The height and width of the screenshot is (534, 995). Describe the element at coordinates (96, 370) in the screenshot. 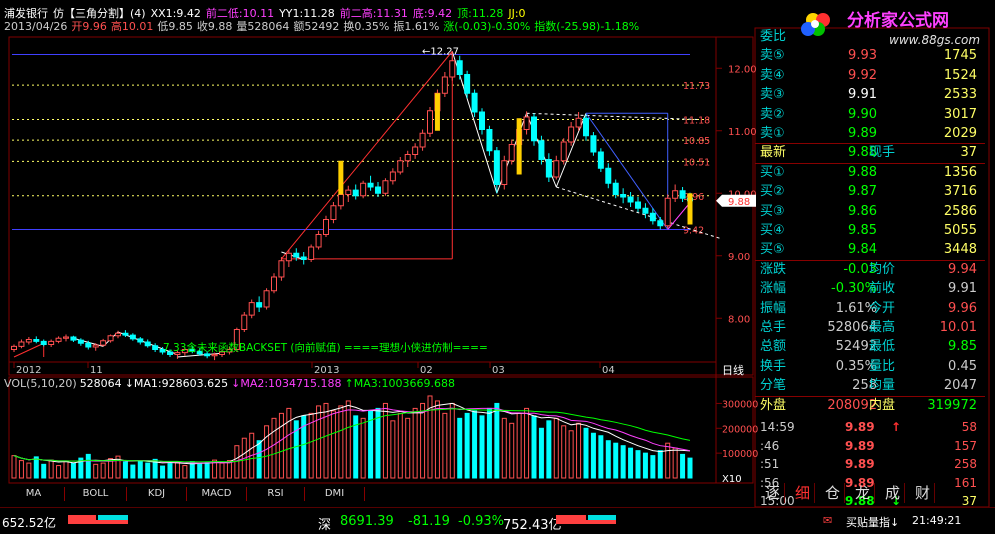

I see `date-label: 11` at that location.